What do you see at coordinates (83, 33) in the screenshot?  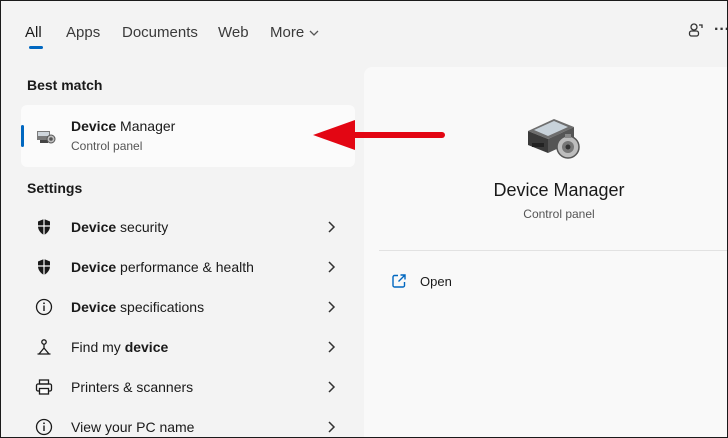 I see `tab-apps: Apps` at bounding box center [83, 33].